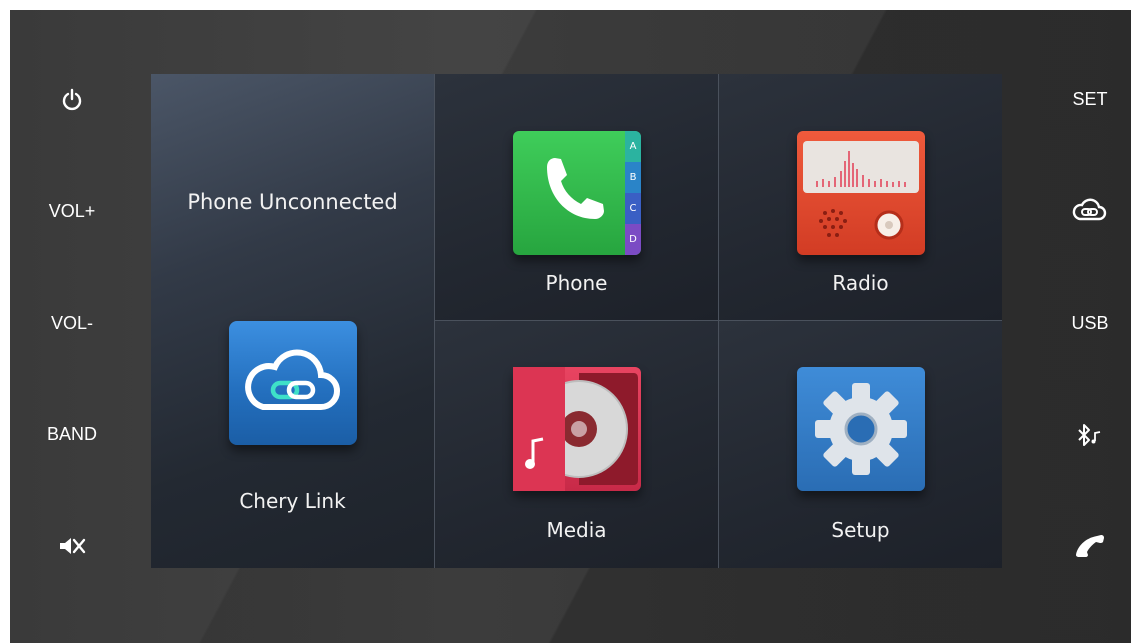  What do you see at coordinates (576, 530) in the screenshot?
I see `media-label: Media` at bounding box center [576, 530].